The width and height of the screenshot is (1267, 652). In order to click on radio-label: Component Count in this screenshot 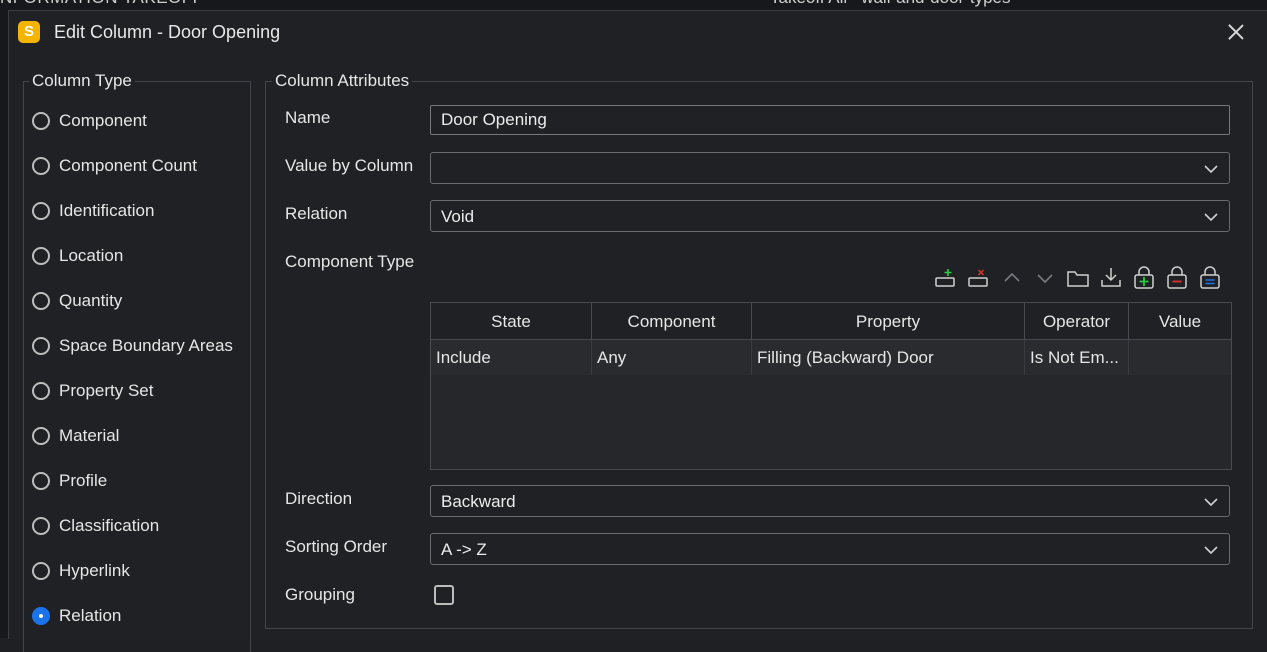, I will do `click(128, 165)`.